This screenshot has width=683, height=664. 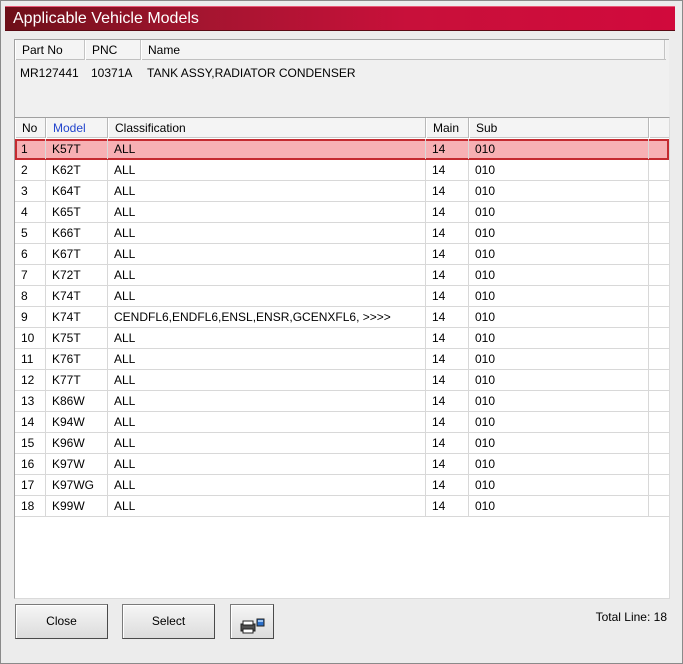 I want to click on table-row: 16 K97W ALL 14 010, so click(x=342, y=464).